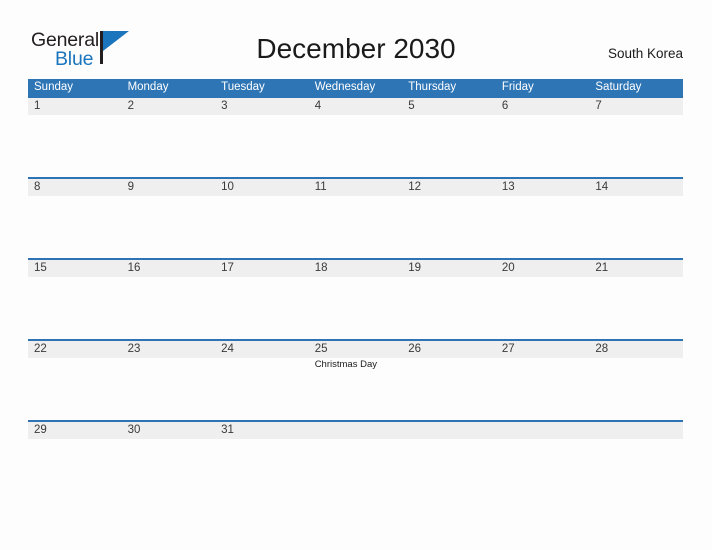  Describe the element at coordinates (227, 430) in the screenshot. I see `day-number: 31` at that location.